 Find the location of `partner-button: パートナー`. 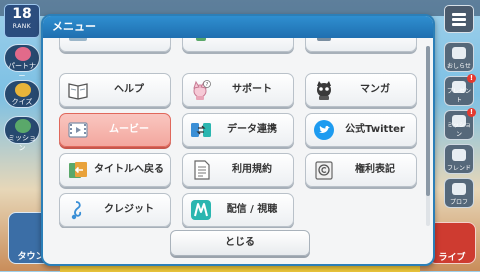

partner-button: パートナー is located at coordinates (22, 62).